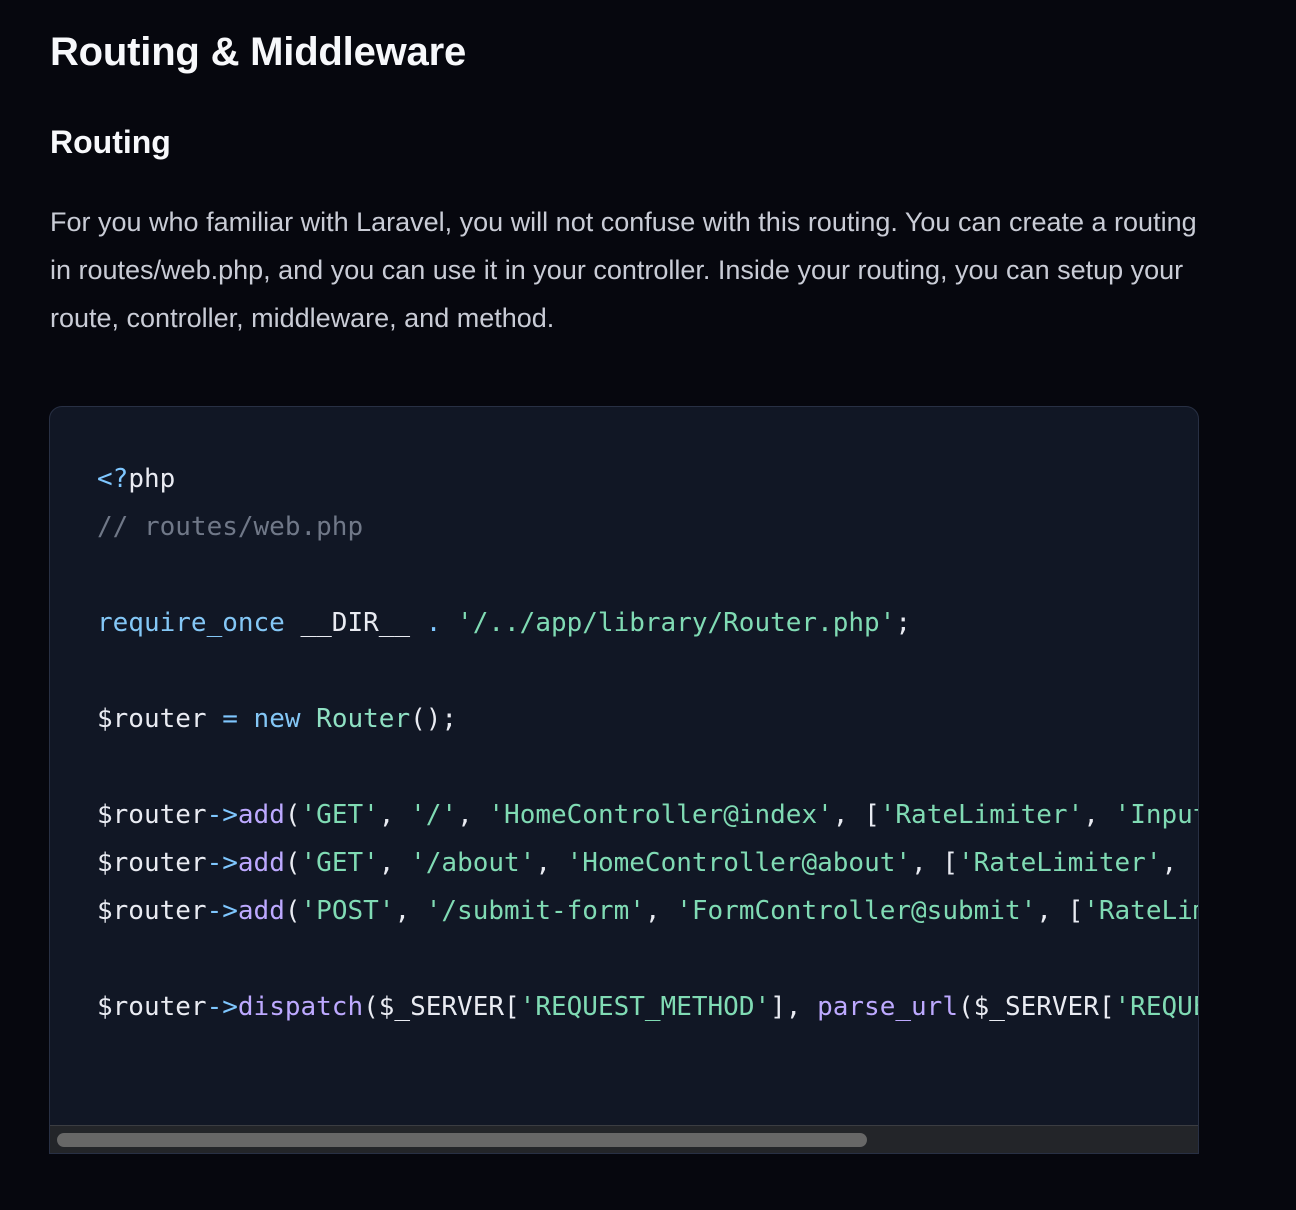  What do you see at coordinates (434, 719) in the screenshot?
I see `constructor-call-tail: ();` at bounding box center [434, 719].